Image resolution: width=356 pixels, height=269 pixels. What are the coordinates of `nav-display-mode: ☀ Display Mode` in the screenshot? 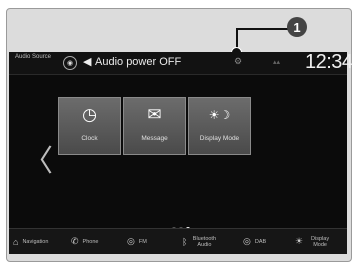 It's located at (314, 241).